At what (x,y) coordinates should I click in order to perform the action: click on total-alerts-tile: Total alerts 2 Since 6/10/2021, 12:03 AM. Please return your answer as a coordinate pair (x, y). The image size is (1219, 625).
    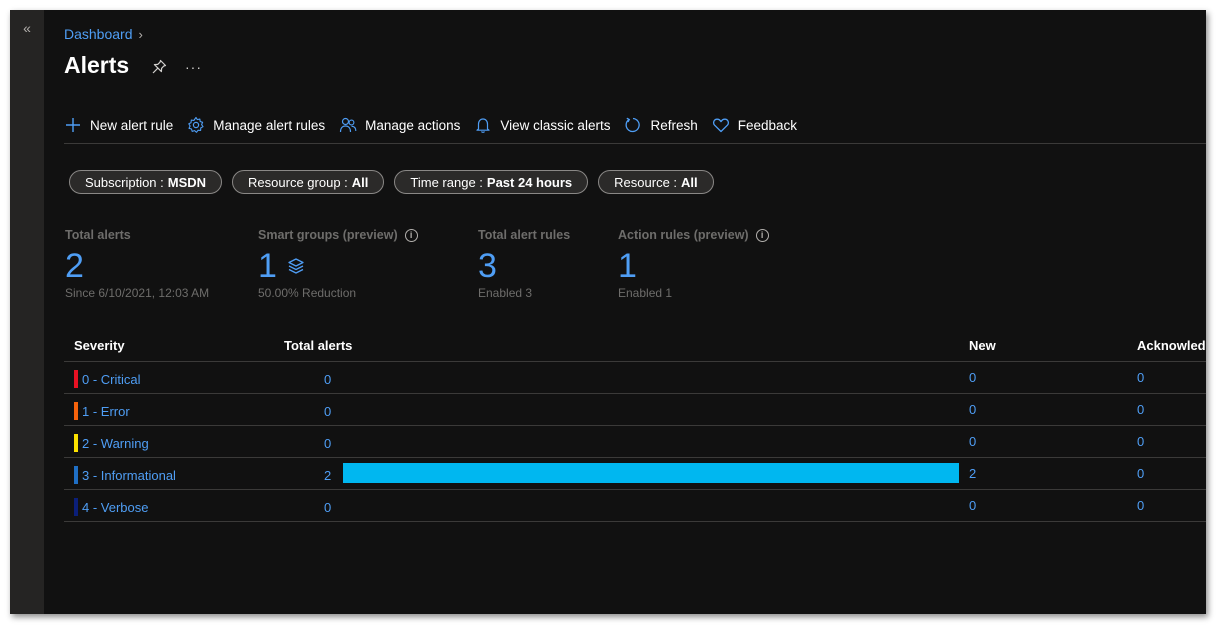
    Looking at the image, I should click on (137, 264).